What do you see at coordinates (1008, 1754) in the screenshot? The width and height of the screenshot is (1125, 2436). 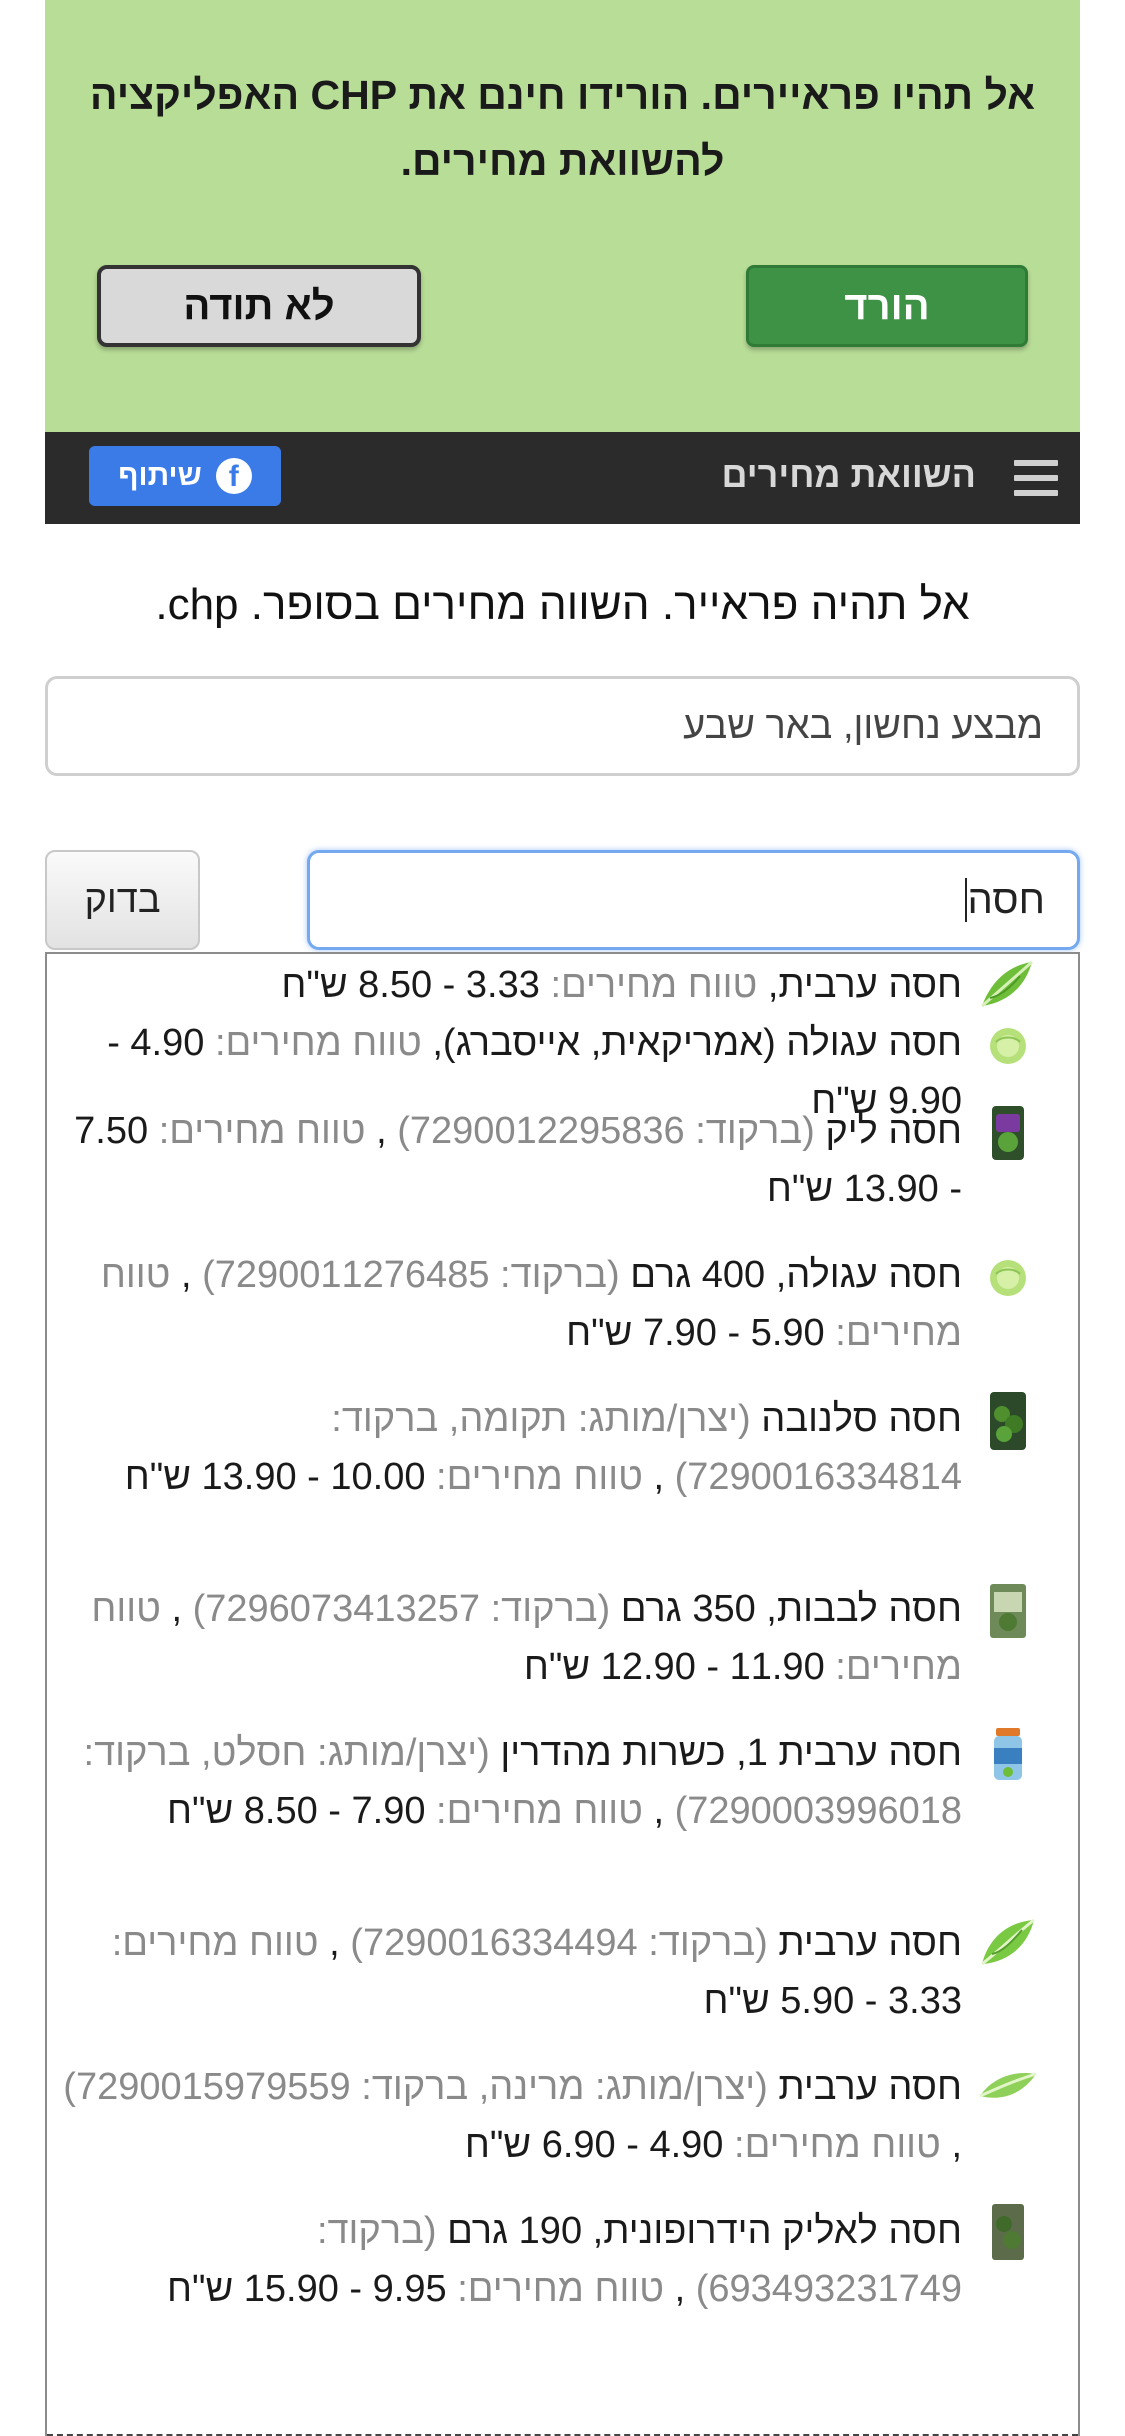 I see `lettuce-jar-icon` at bounding box center [1008, 1754].